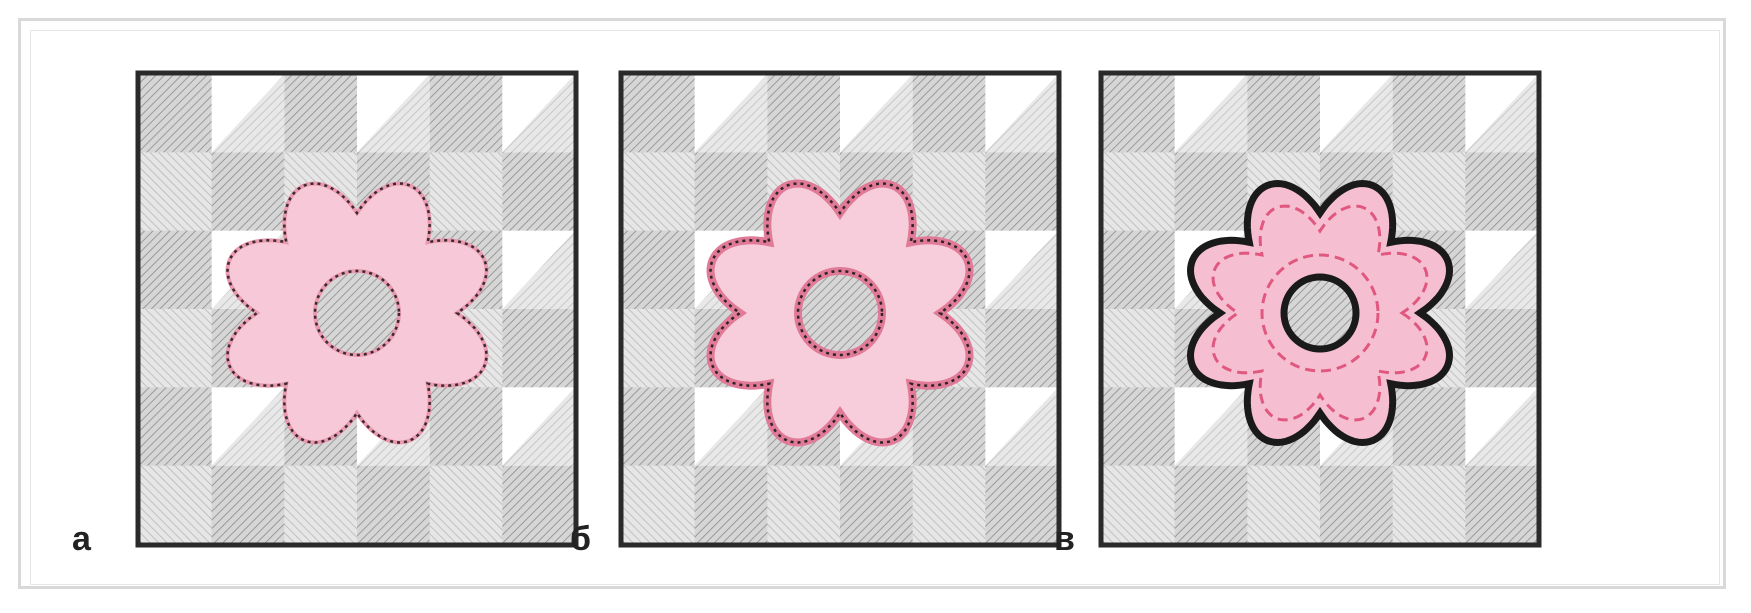 The width and height of the screenshot is (1751, 613). What do you see at coordinates (81, 539) in the screenshot?
I see `panel-a-label: а` at bounding box center [81, 539].